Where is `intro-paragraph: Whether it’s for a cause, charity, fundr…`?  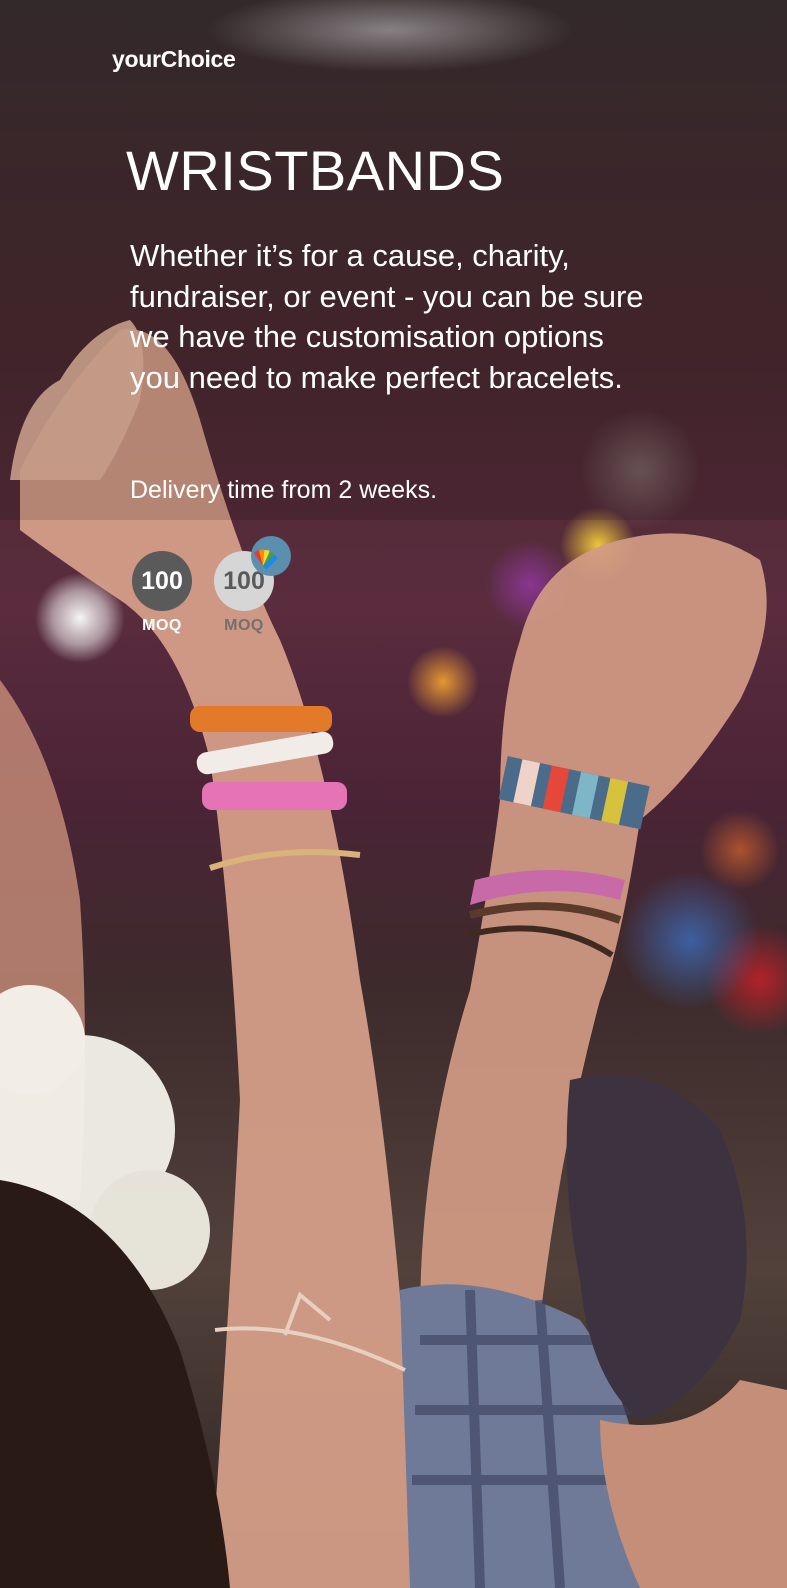
intro-paragraph: Whether it’s for a cause, charity, fundr… is located at coordinates (387, 316).